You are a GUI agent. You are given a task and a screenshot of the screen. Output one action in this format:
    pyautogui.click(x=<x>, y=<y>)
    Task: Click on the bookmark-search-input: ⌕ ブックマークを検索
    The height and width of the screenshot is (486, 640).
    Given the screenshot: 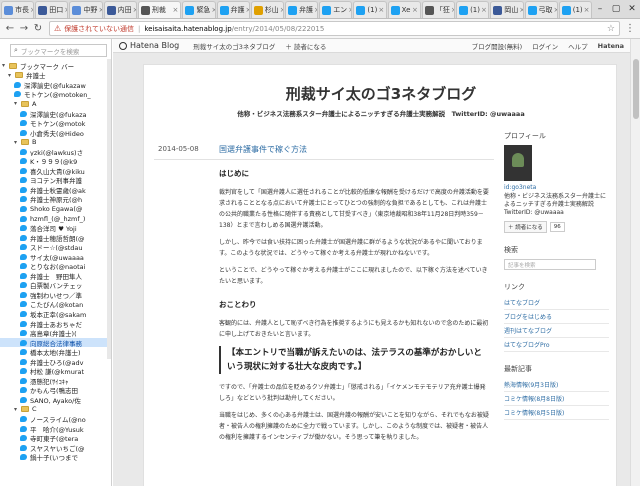 What is the action you would take?
    pyautogui.click(x=58, y=50)
    